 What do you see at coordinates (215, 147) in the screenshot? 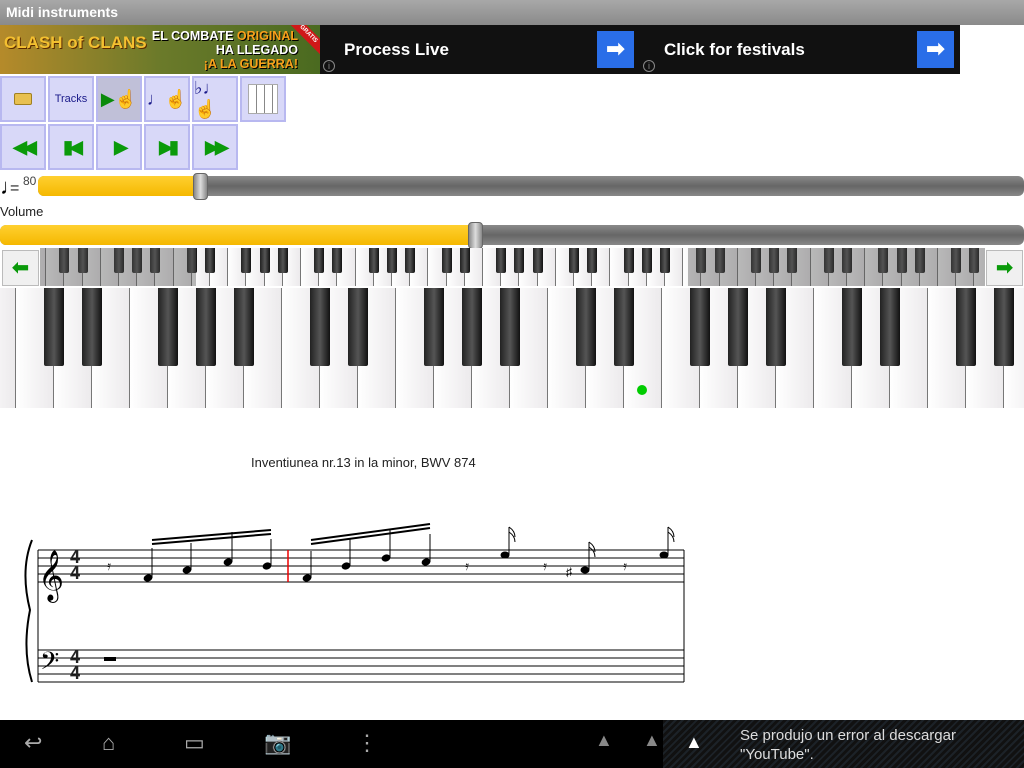
I see `fast-forward-button: ▶▶` at bounding box center [215, 147].